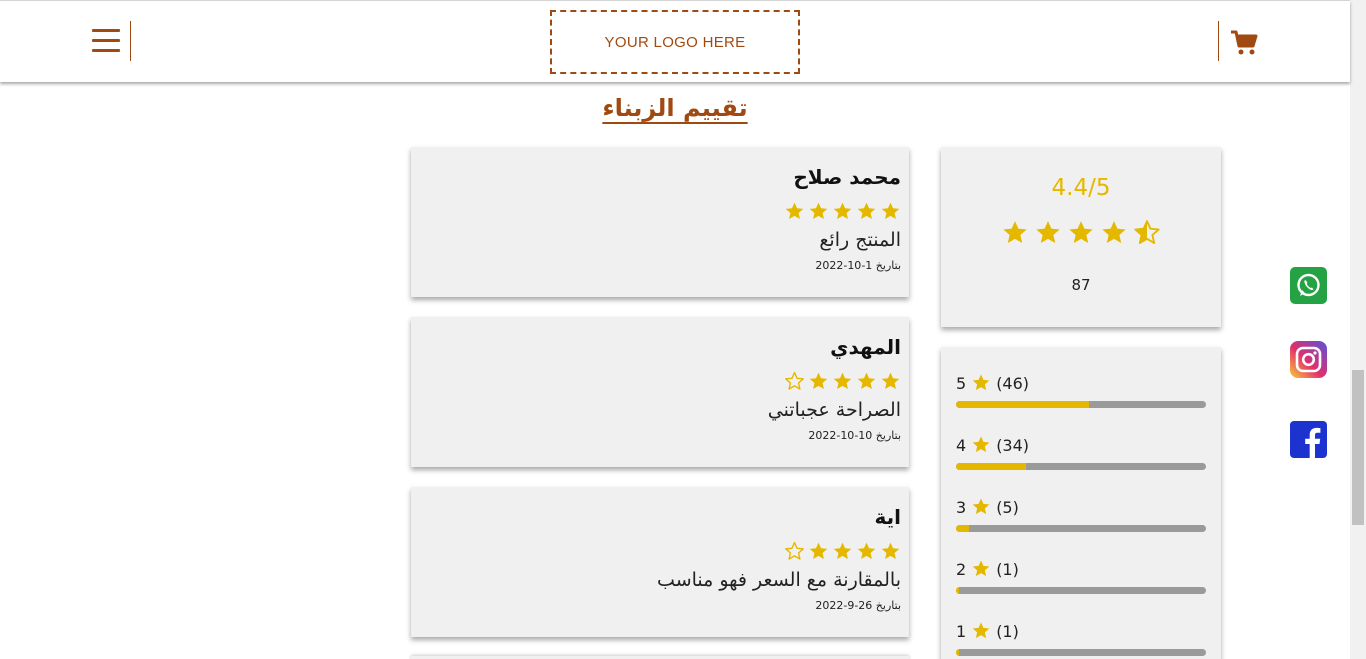  Describe the element at coordinates (858, 605) in the screenshot. I see `review-date: بتاريخ 26-9-2022` at that location.